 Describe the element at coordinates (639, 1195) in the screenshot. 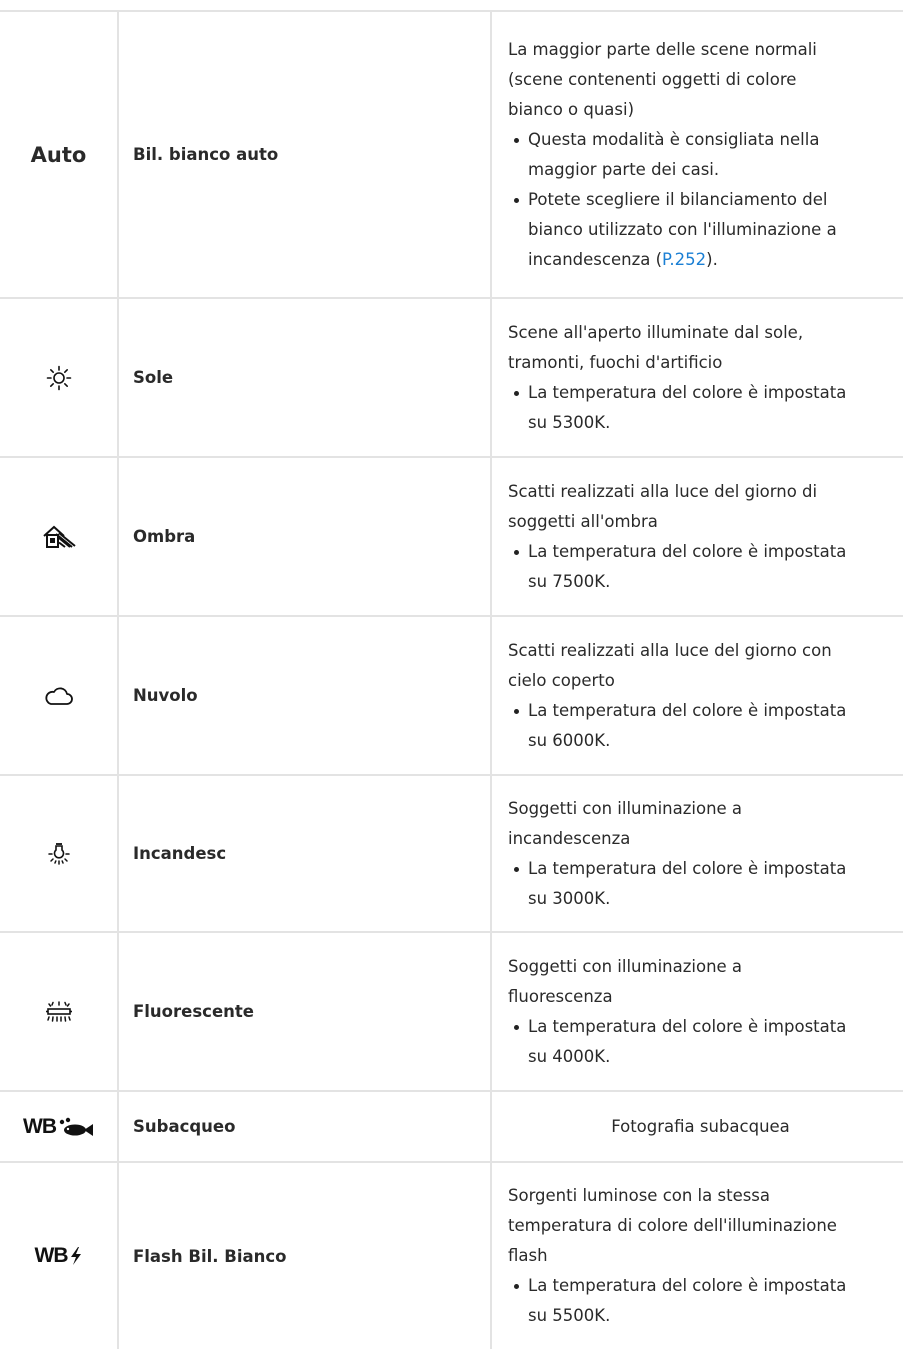

I see `description-line: Sorgenti luminose con la stessa` at that location.